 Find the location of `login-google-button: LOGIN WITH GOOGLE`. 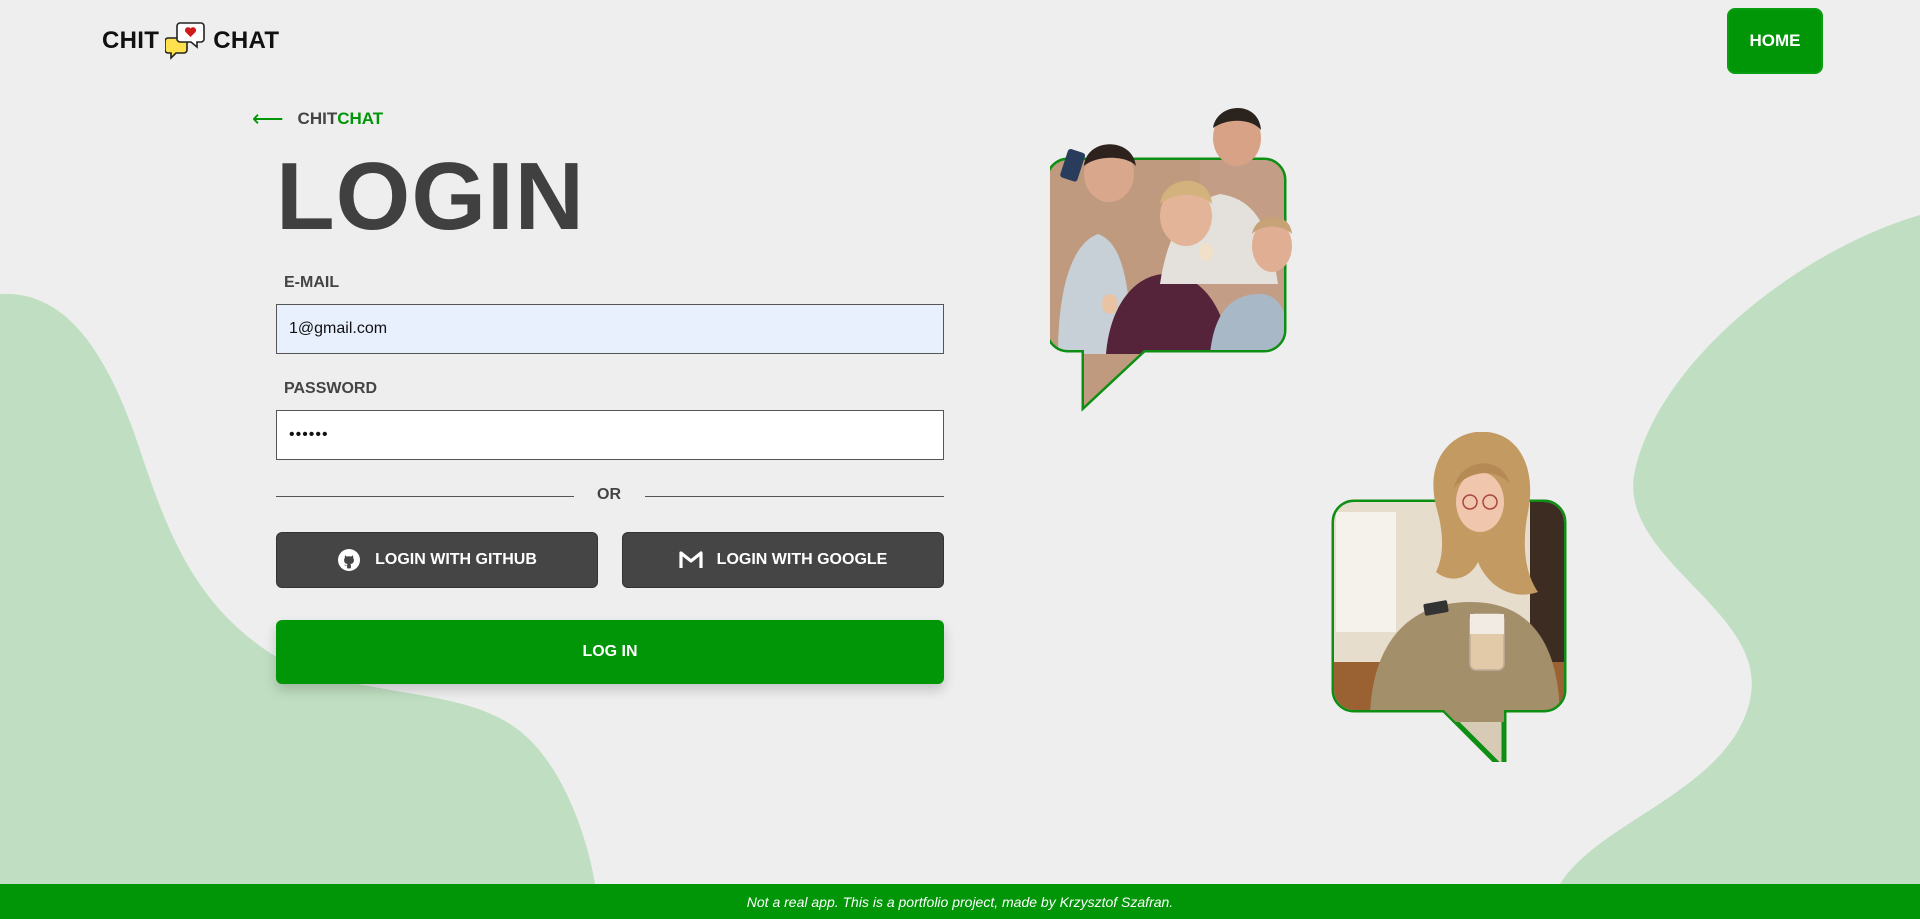

login-google-button: LOGIN WITH GOOGLE is located at coordinates (783, 560).